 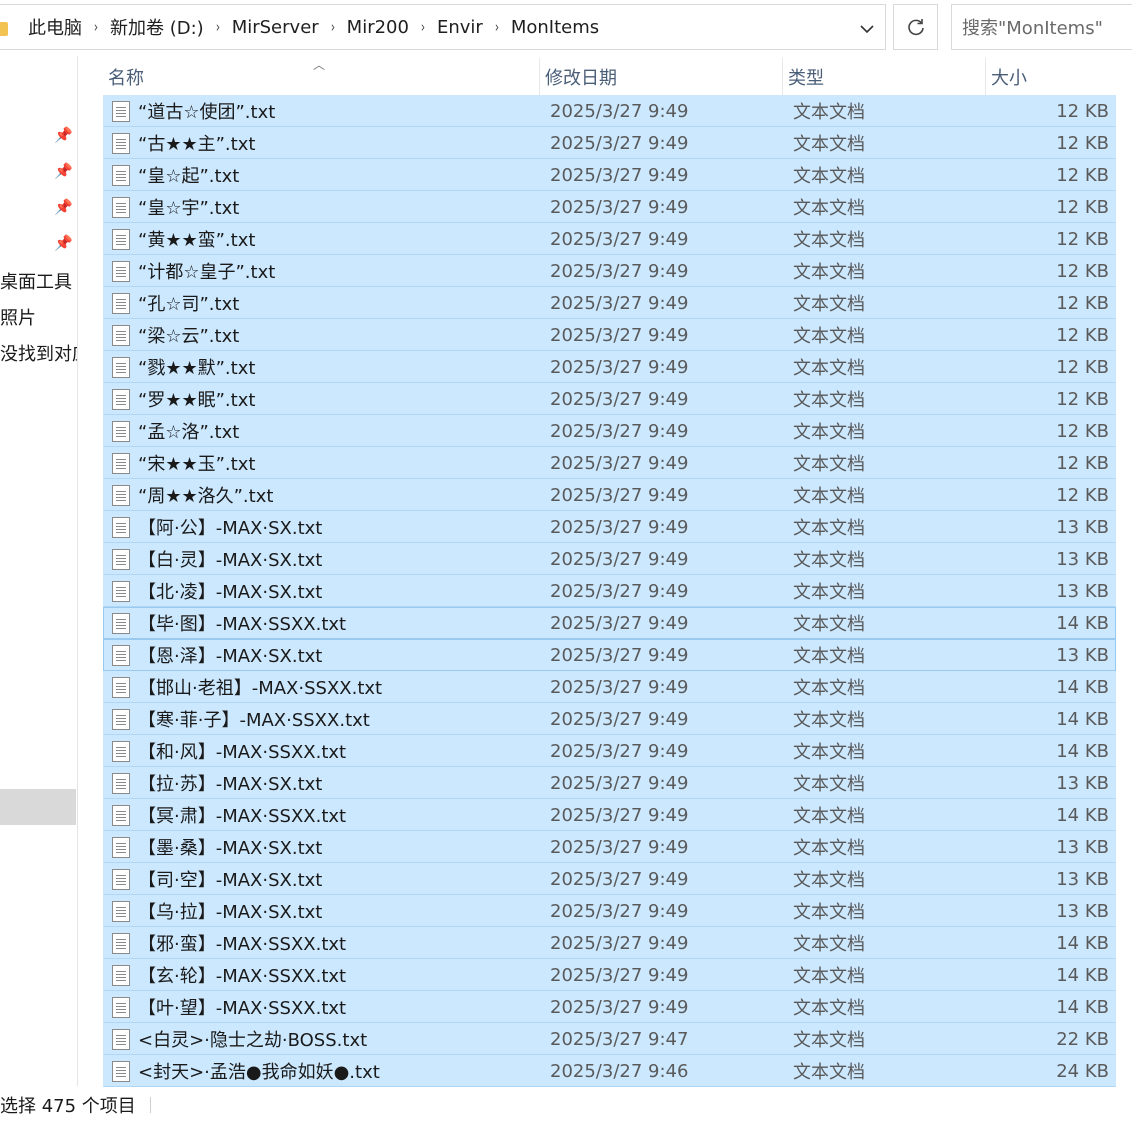 I want to click on file-row: 【阿·公】-MAX·SX.txt 2025/3/27 9:49 文本文档 13 KB, so click(x=609, y=527).